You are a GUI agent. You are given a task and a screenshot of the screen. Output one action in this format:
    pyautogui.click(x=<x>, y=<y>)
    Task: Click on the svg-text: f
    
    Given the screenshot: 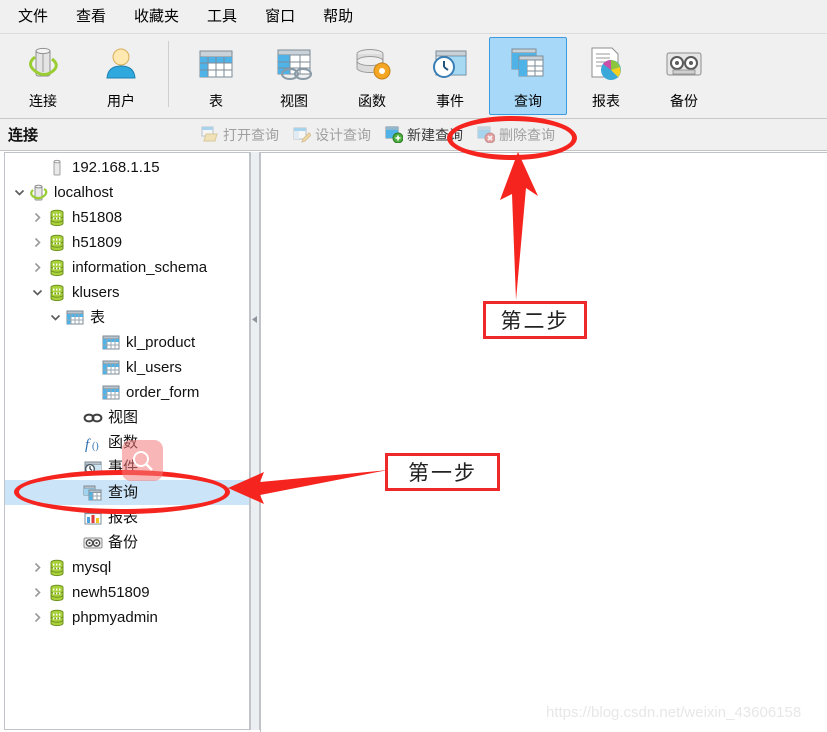 What is the action you would take?
    pyautogui.click(x=88, y=444)
    